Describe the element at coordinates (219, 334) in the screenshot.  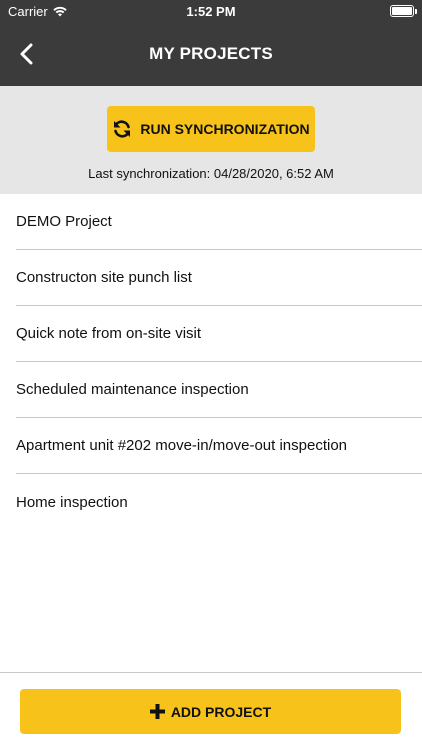
I see `project-item-quick-note: Quick note from on-site visit` at that location.